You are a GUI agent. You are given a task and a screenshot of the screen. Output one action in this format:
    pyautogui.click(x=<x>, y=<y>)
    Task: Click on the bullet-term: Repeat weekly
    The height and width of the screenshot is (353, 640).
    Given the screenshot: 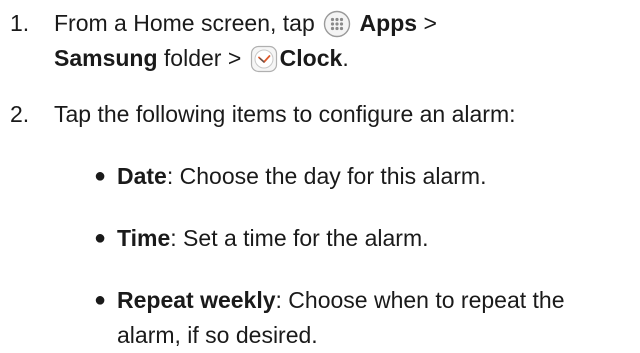 What is the action you would take?
    pyautogui.click(x=196, y=300)
    